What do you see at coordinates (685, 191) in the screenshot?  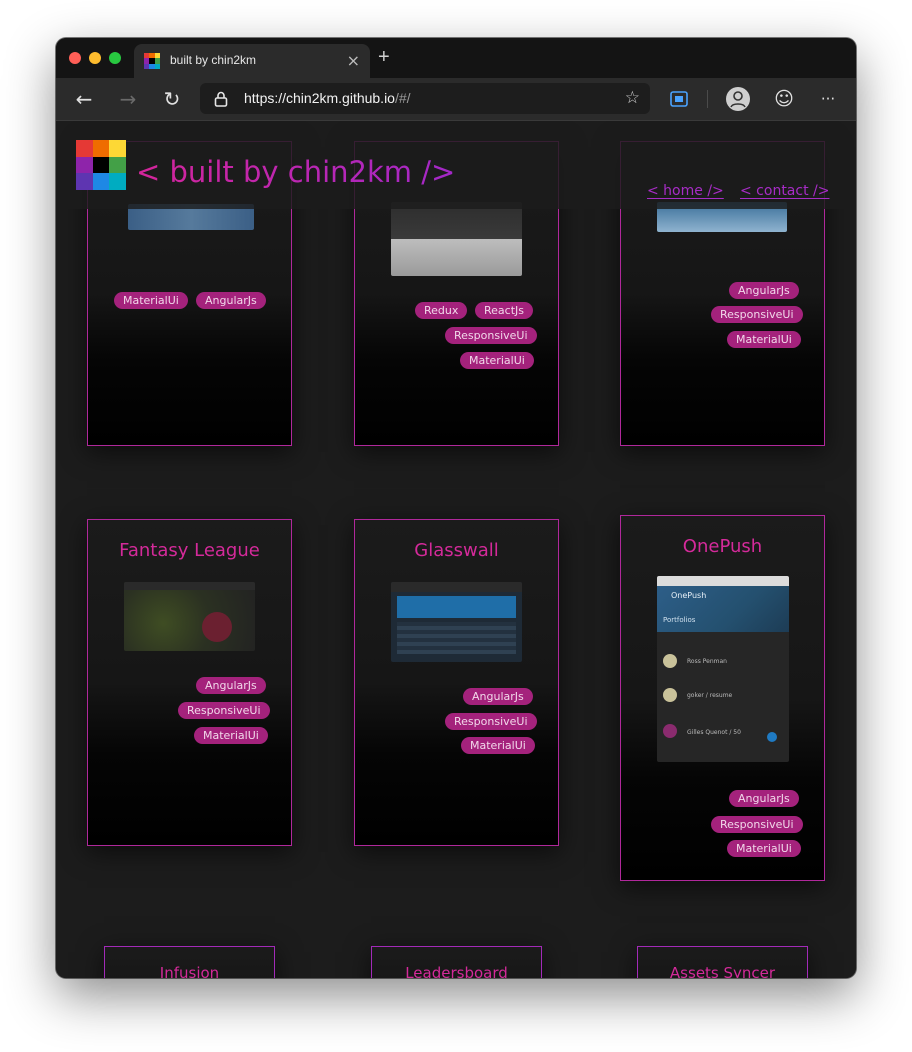 I see `nav-link-home: < home />` at bounding box center [685, 191].